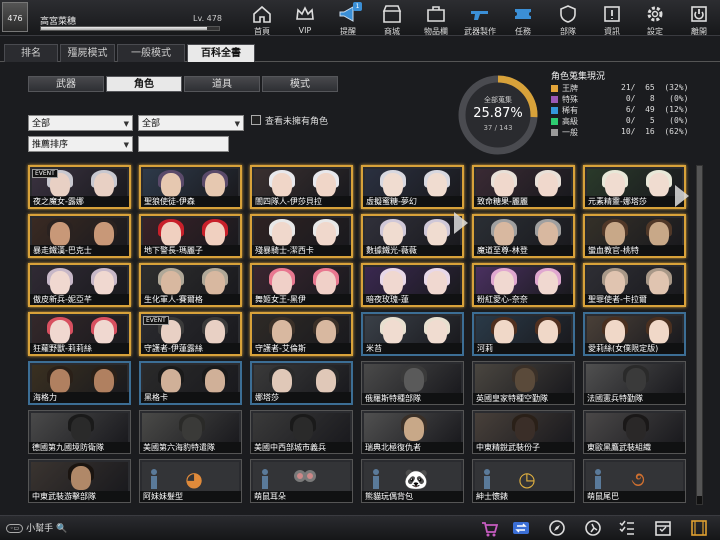  What do you see at coordinates (412, 432) in the screenshot?
I see `character-card: 瑞典北極復仇者` at bounding box center [412, 432].